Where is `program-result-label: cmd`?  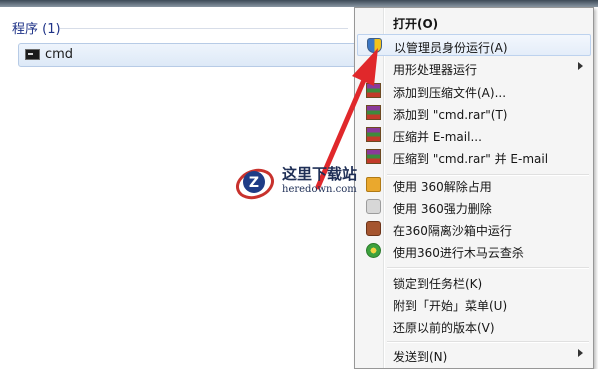 program-result-label: cmd is located at coordinates (59, 54).